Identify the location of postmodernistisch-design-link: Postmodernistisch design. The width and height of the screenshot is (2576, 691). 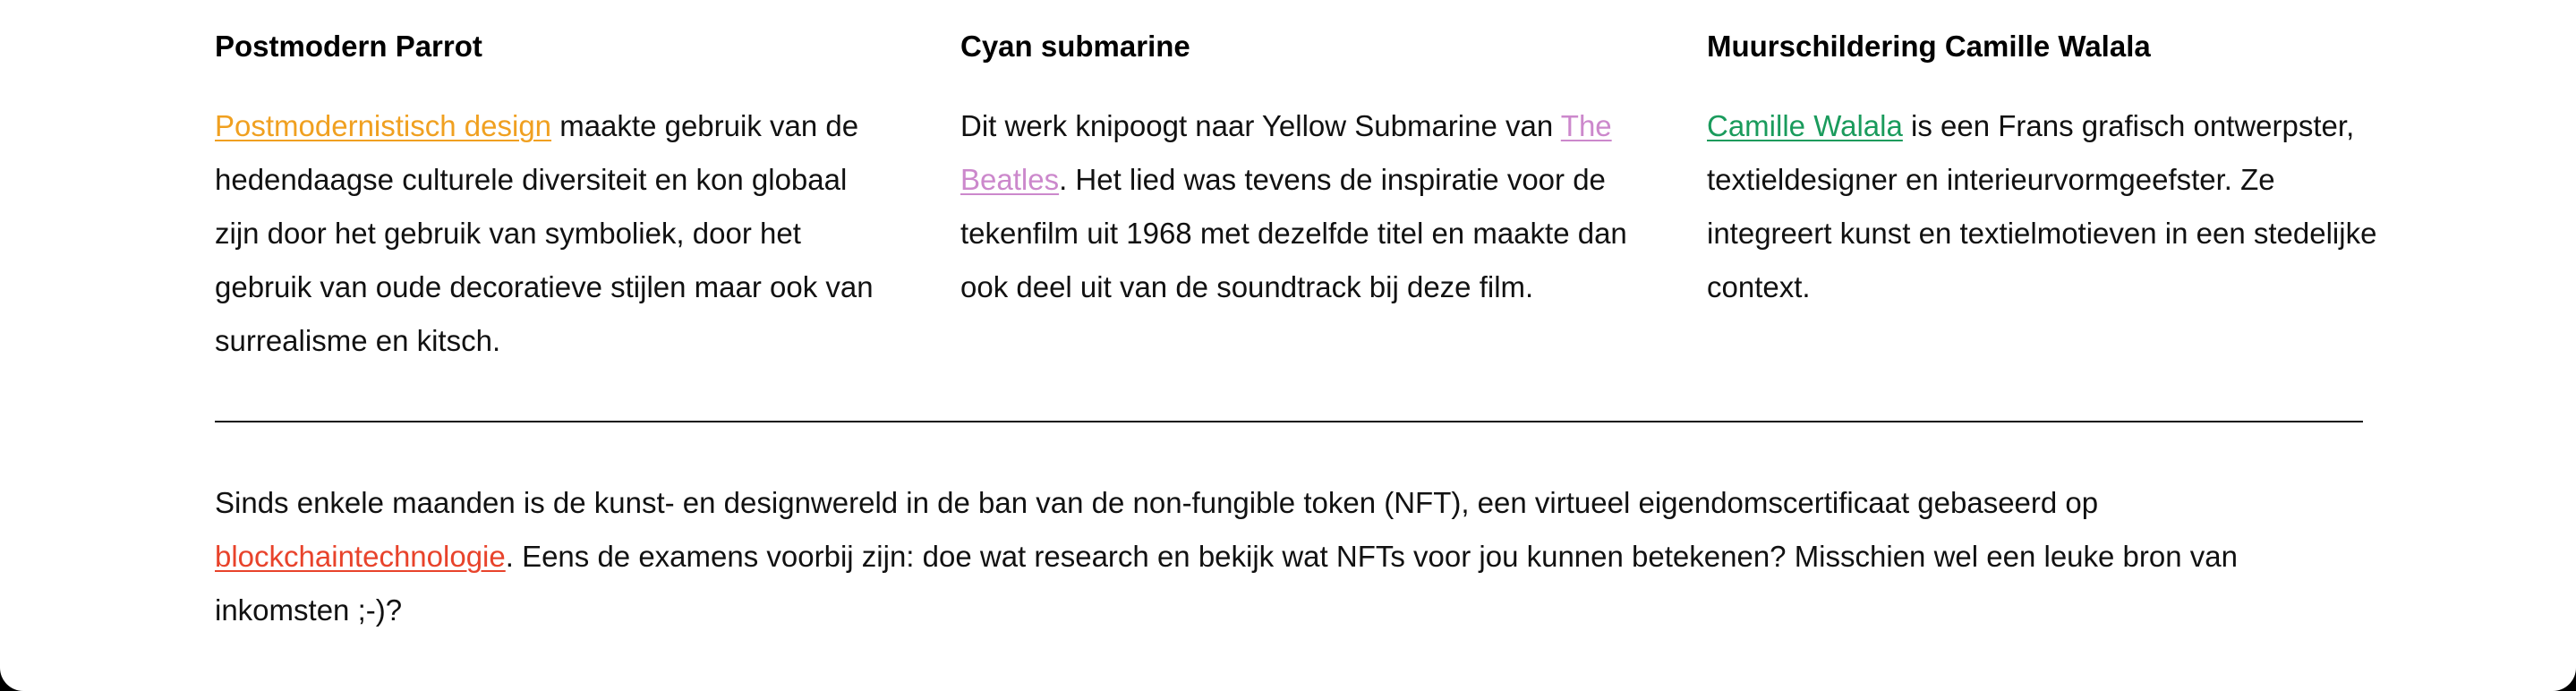
(383, 125).